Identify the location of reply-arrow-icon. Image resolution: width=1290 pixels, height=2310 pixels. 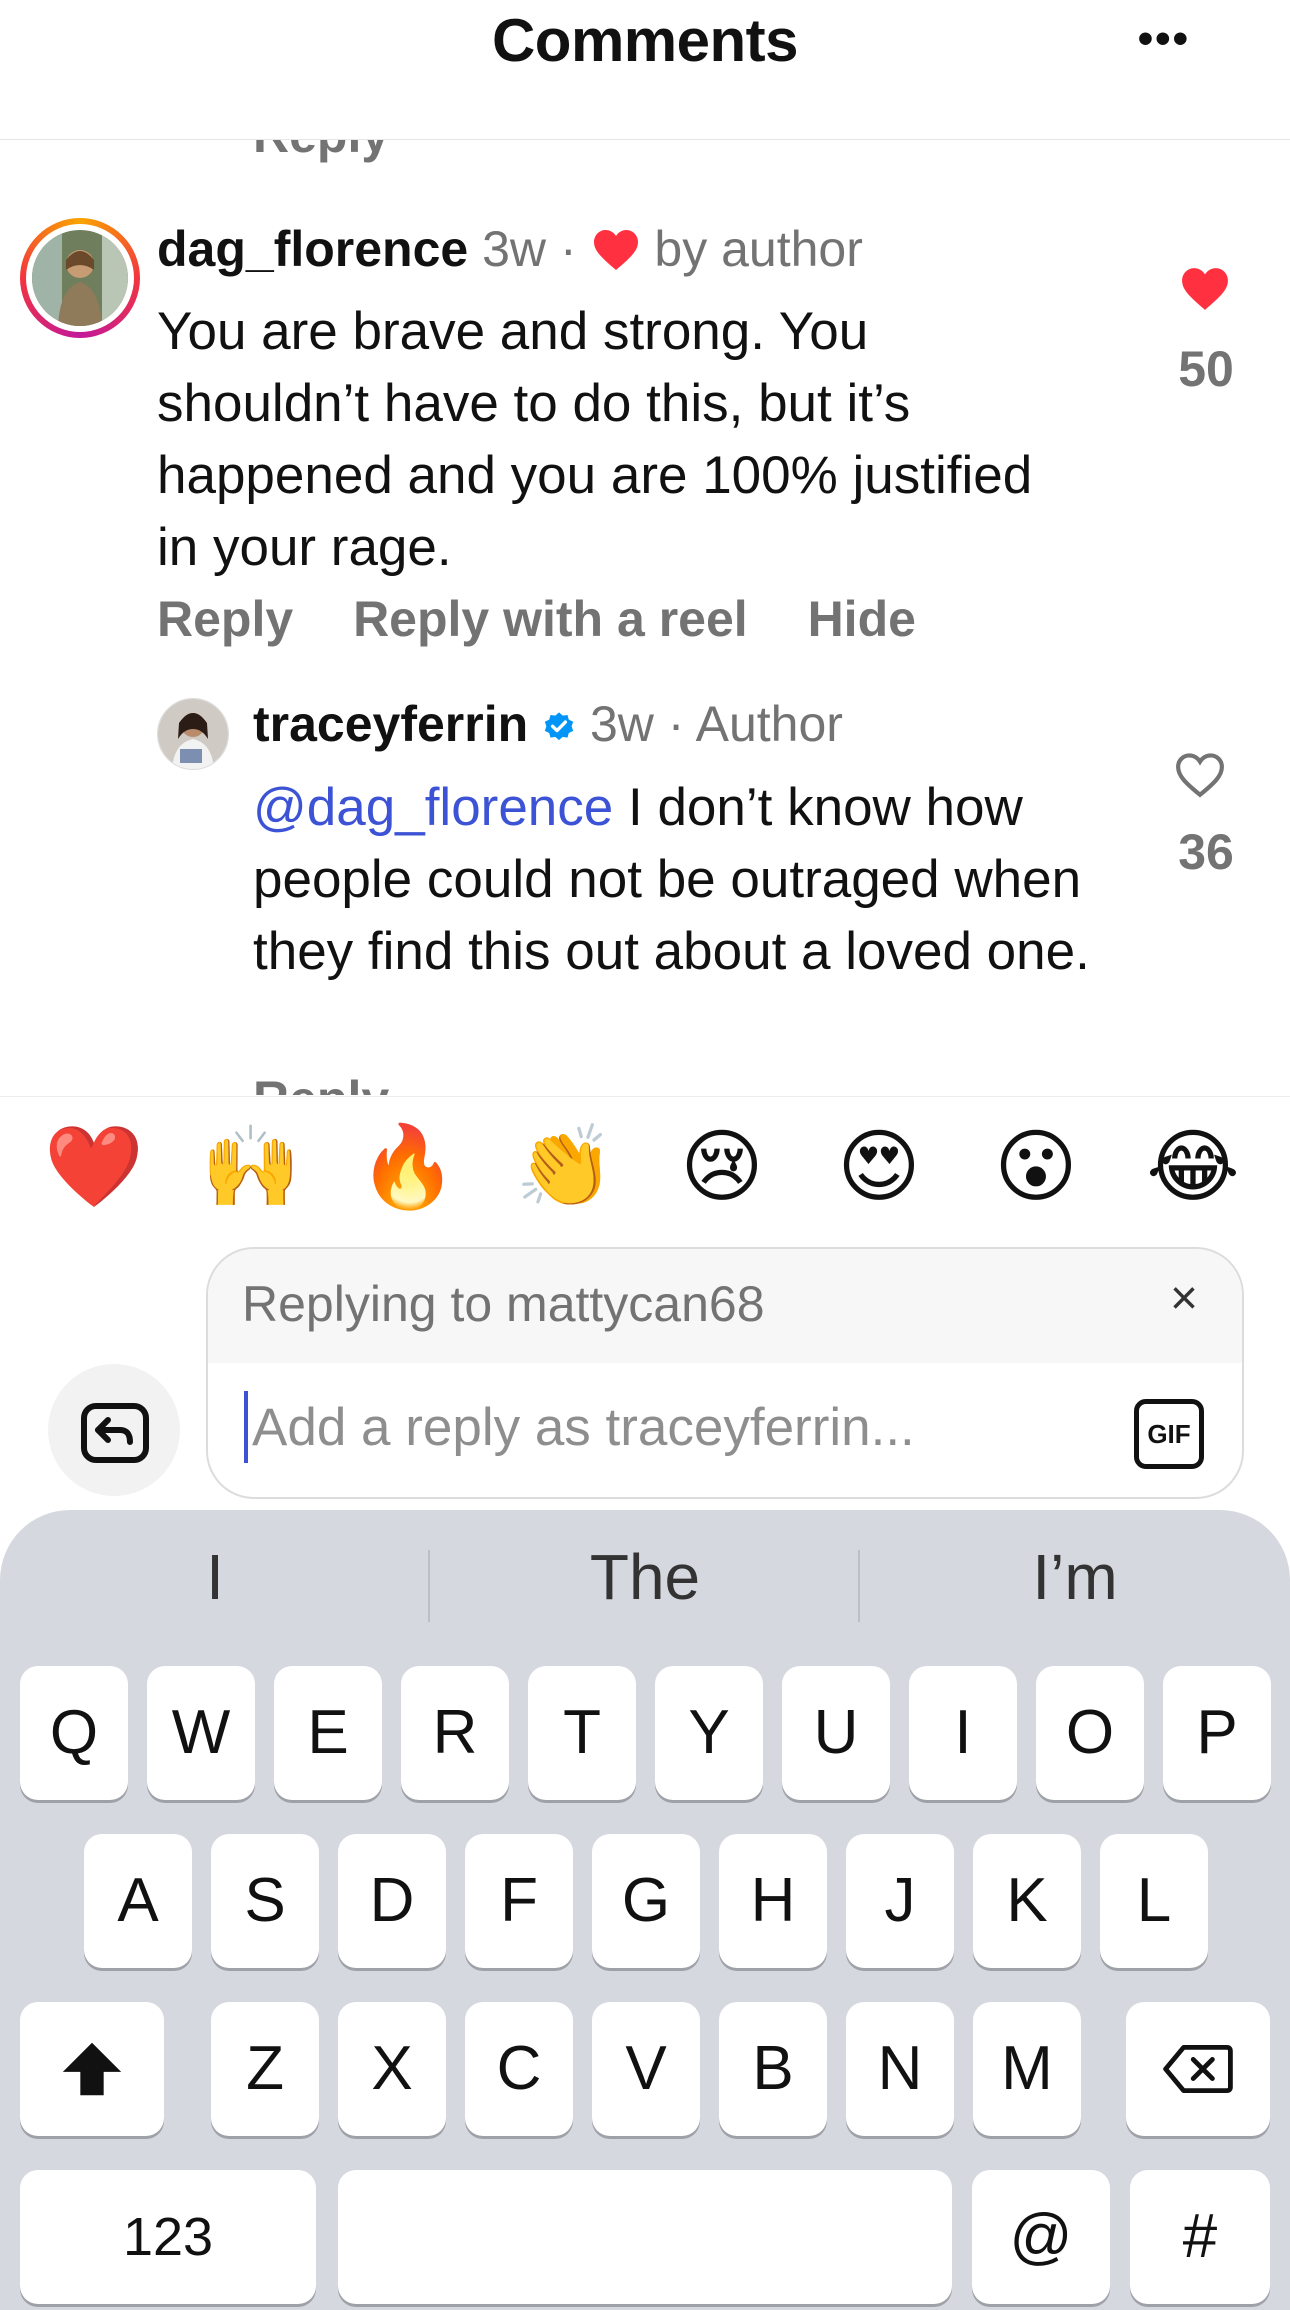
(115, 1433).